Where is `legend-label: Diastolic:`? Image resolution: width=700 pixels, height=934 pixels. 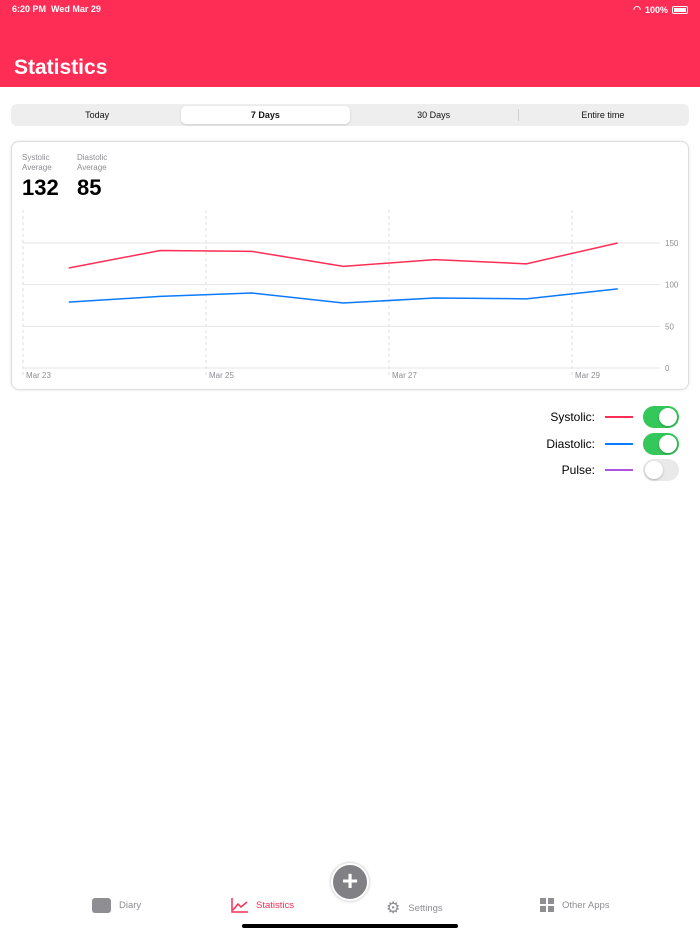 legend-label: Diastolic: is located at coordinates (570, 443).